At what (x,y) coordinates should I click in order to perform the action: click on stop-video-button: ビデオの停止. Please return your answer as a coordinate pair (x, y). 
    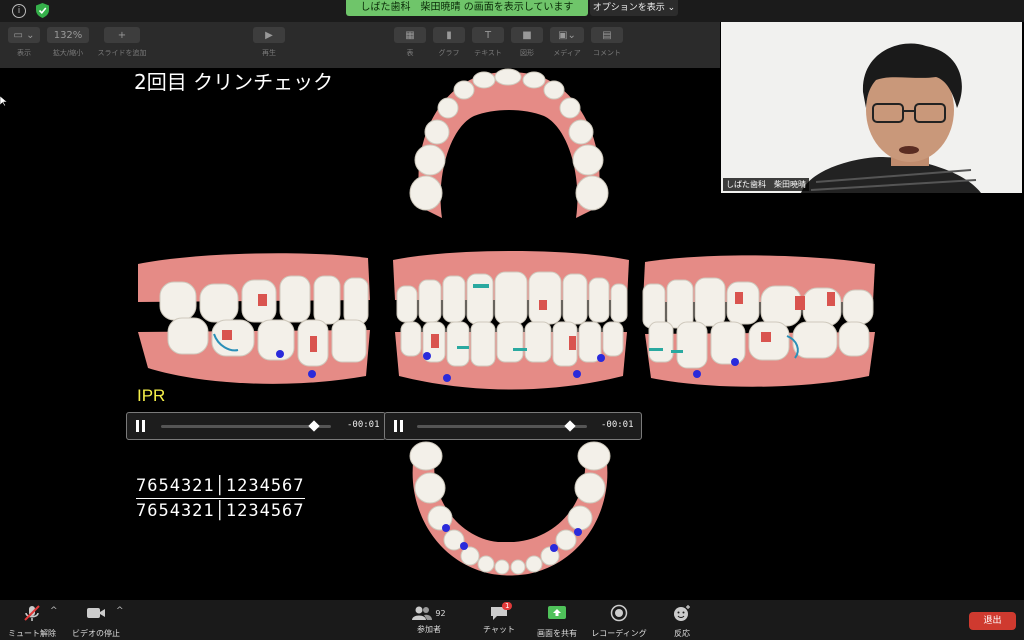
    Looking at the image, I should click on (96, 621).